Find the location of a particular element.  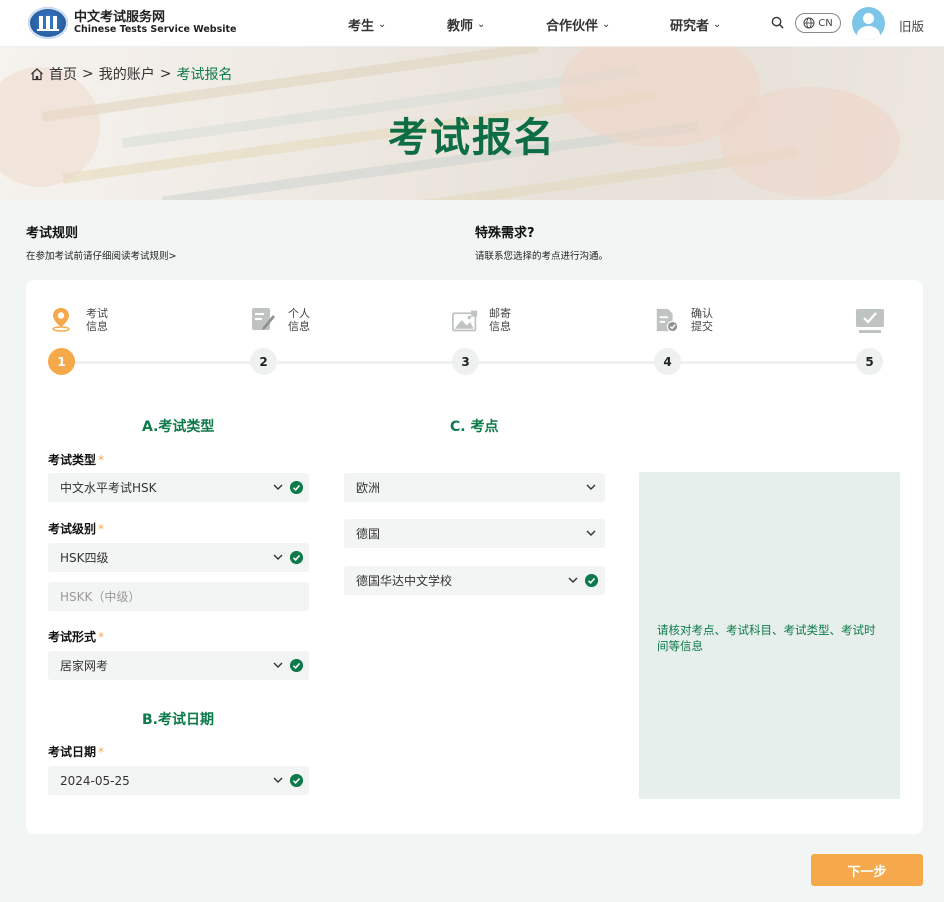

step-5-dot: 5 is located at coordinates (869, 361).